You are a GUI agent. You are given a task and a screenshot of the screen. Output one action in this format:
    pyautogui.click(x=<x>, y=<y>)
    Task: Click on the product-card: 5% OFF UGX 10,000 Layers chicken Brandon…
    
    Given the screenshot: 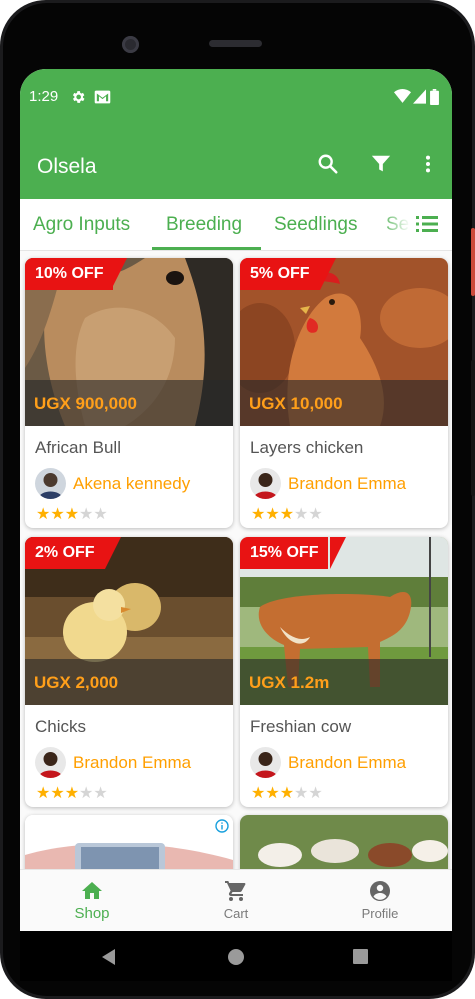 What is the action you would take?
    pyautogui.click(x=344, y=393)
    